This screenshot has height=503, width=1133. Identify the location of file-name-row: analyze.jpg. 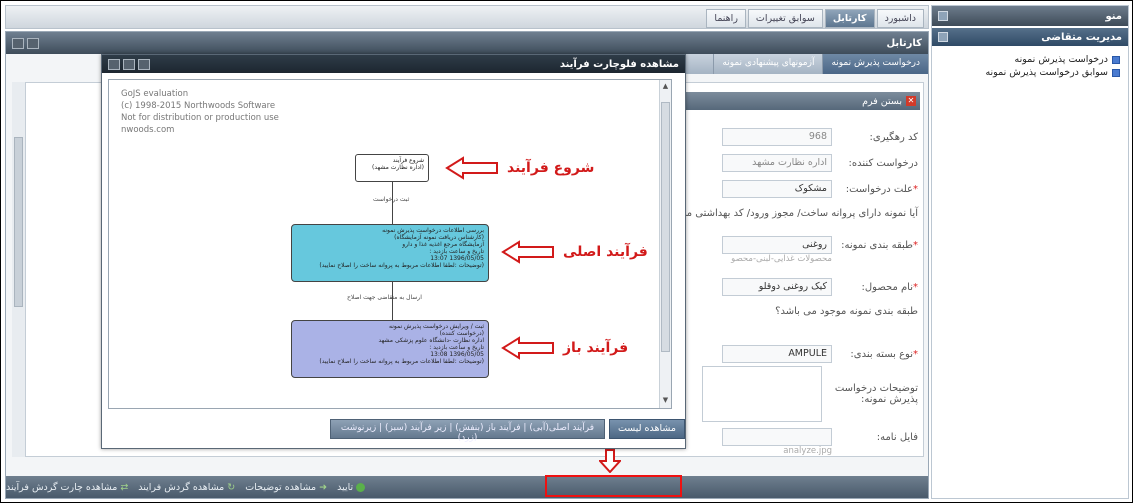
(820, 451).